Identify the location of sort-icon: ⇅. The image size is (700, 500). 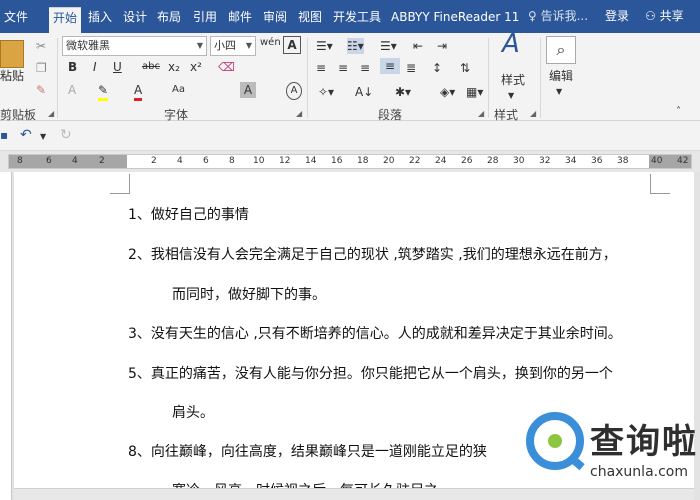
(465, 68).